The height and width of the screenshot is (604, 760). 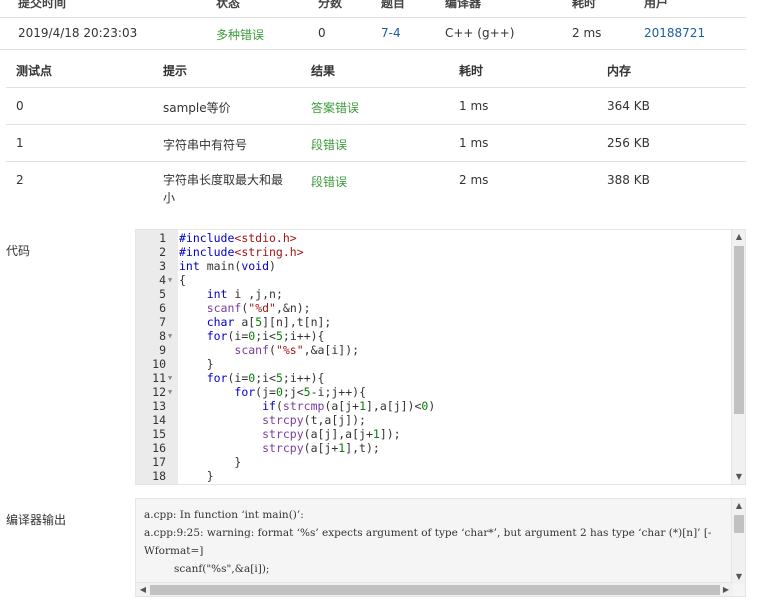 What do you see at coordinates (434, 238) in the screenshot?
I see `code-line: 1 #include<stdio.h>` at bounding box center [434, 238].